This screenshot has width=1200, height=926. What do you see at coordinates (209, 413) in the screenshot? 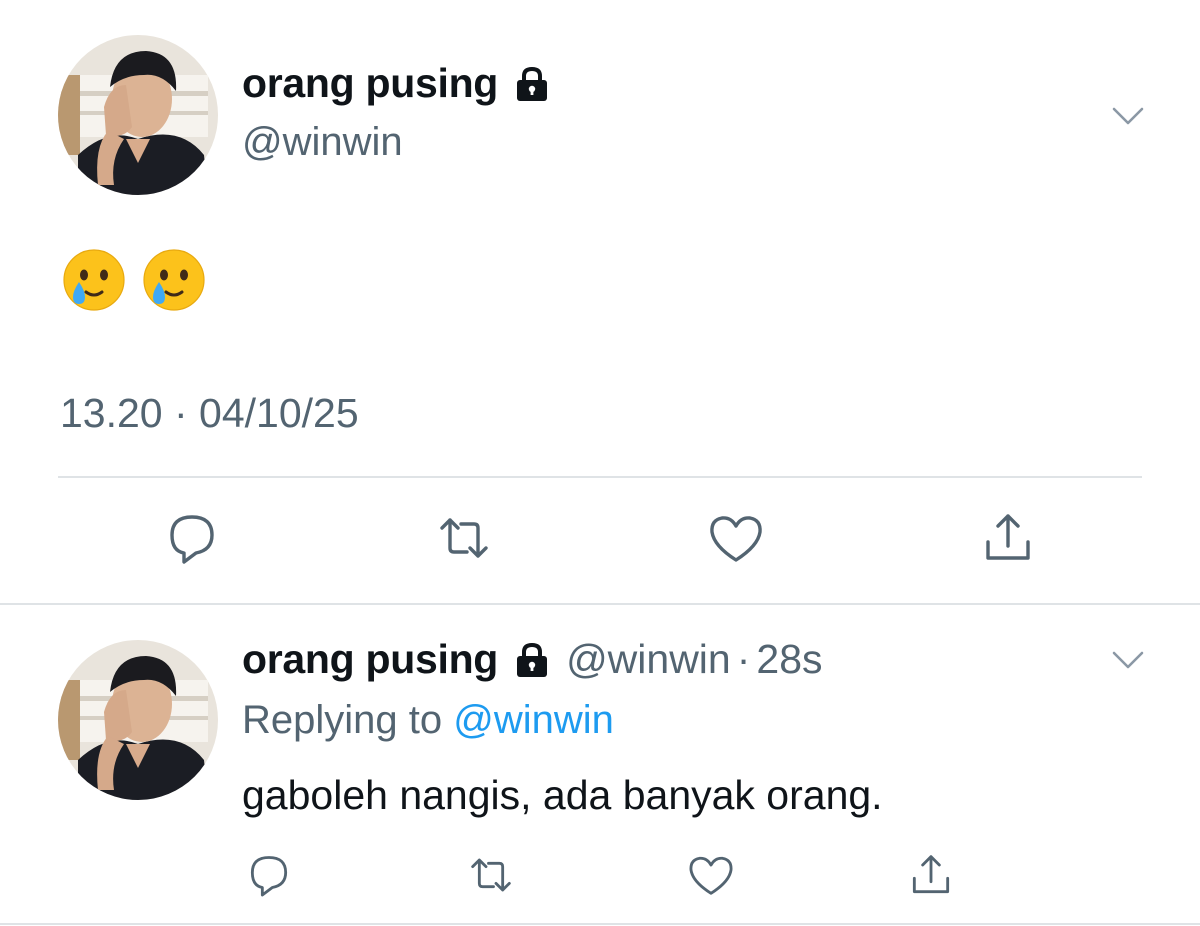
I see `tweet-timestamp: 13.20 · 04/10/25` at bounding box center [209, 413].